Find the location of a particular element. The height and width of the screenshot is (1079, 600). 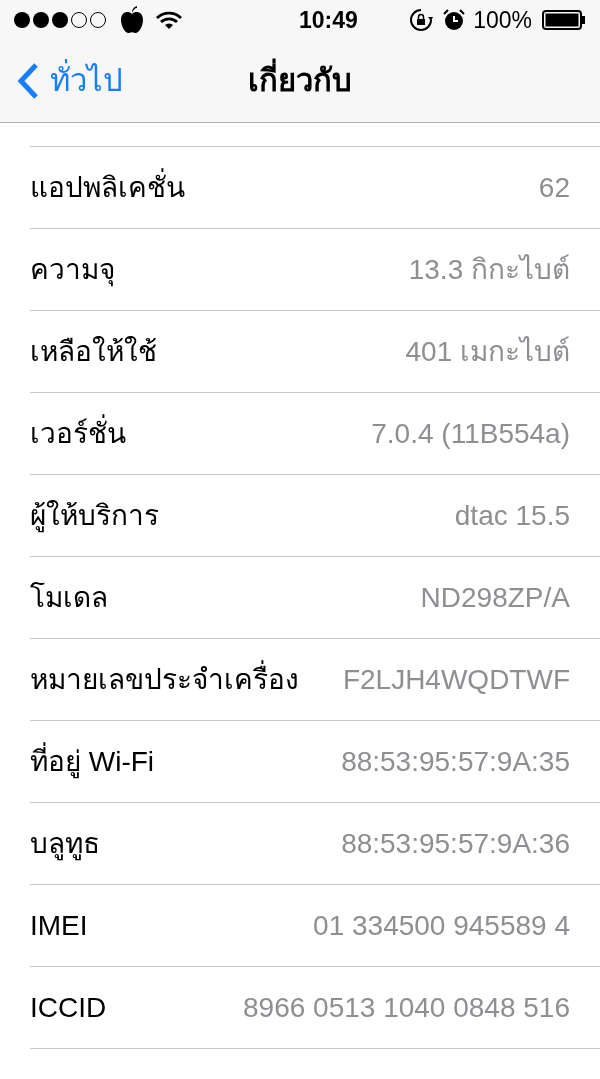

apple-icon is located at coordinates (132, 20).